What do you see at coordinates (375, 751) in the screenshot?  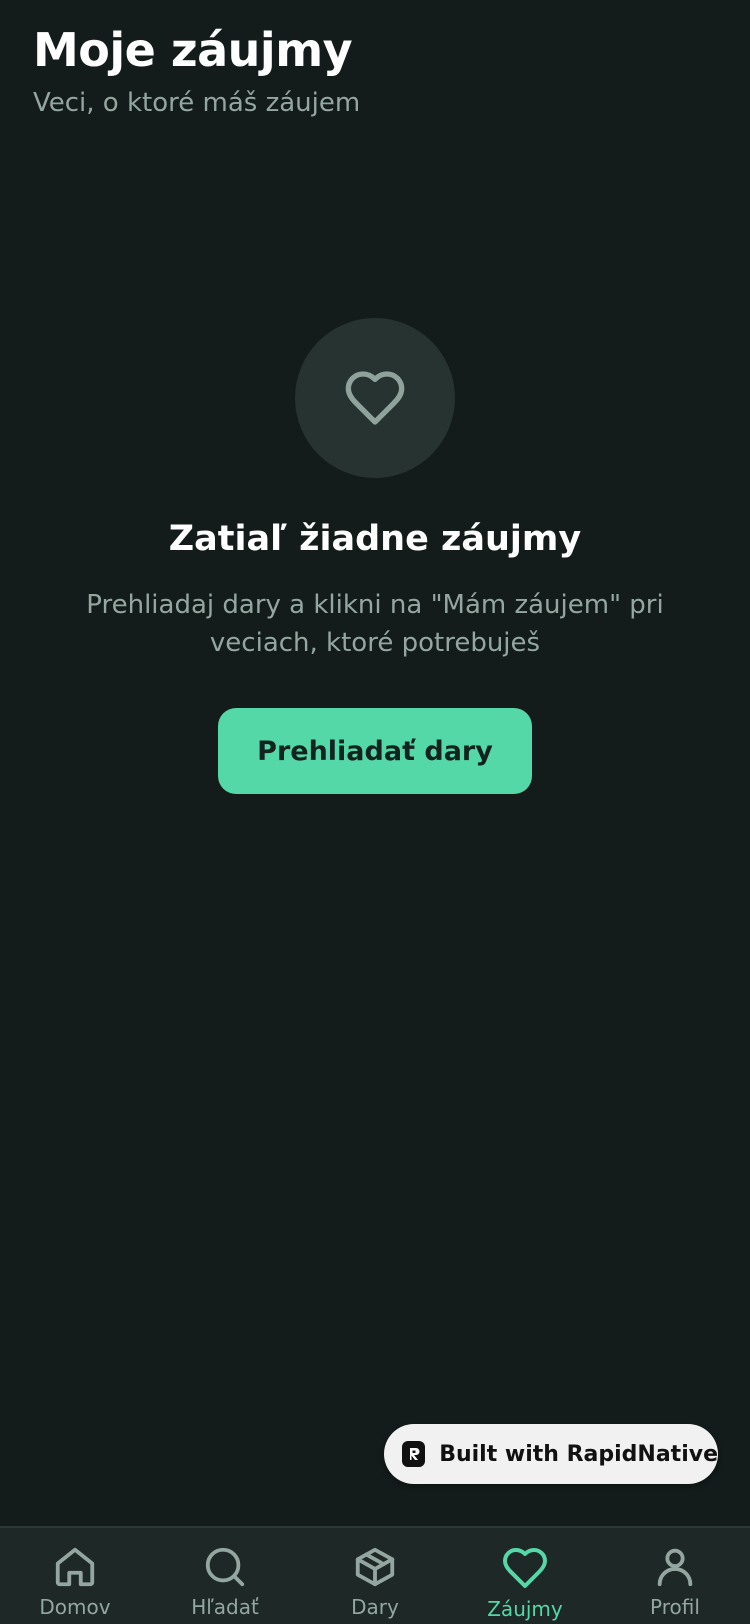 I see `browse-donations-button: Prehliadať dary` at bounding box center [375, 751].